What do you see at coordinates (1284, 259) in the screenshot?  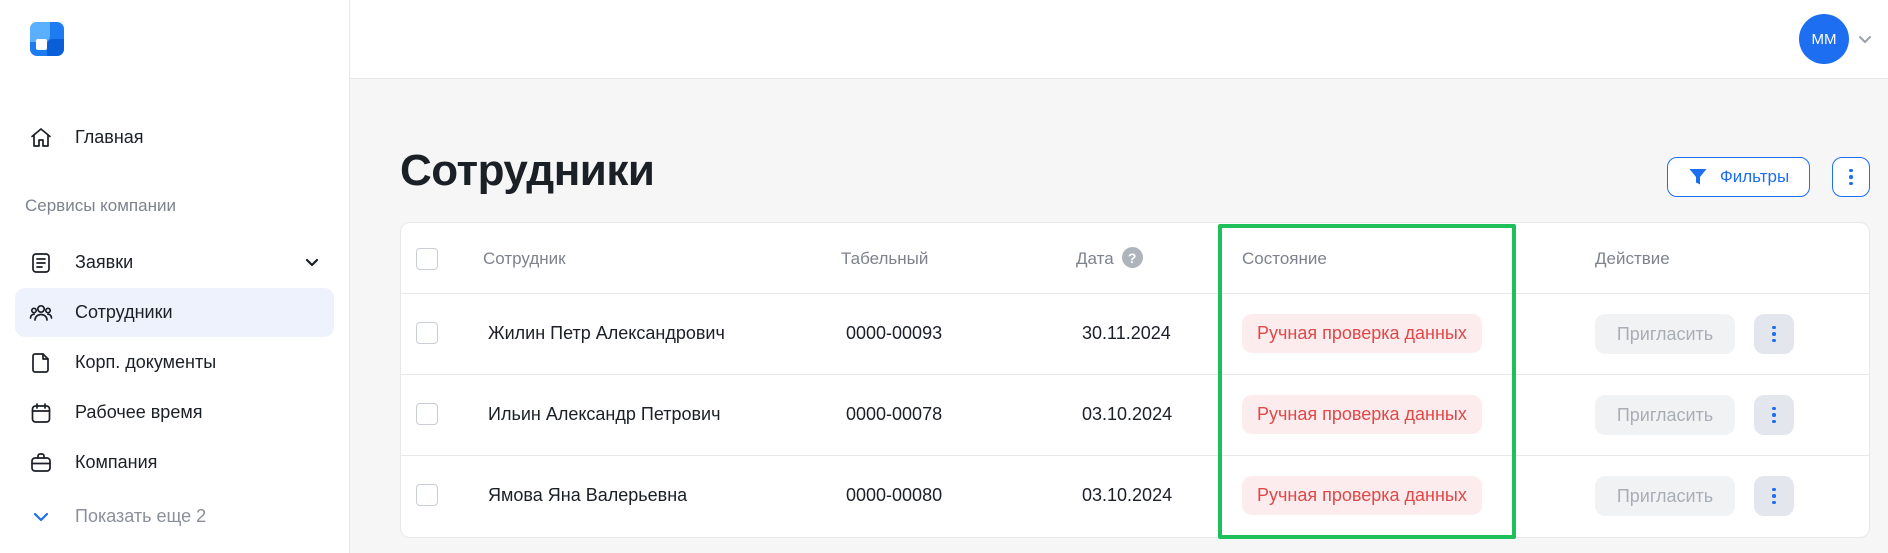 I see `column-header-status: Состояние` at bounding box center [1284, 259].